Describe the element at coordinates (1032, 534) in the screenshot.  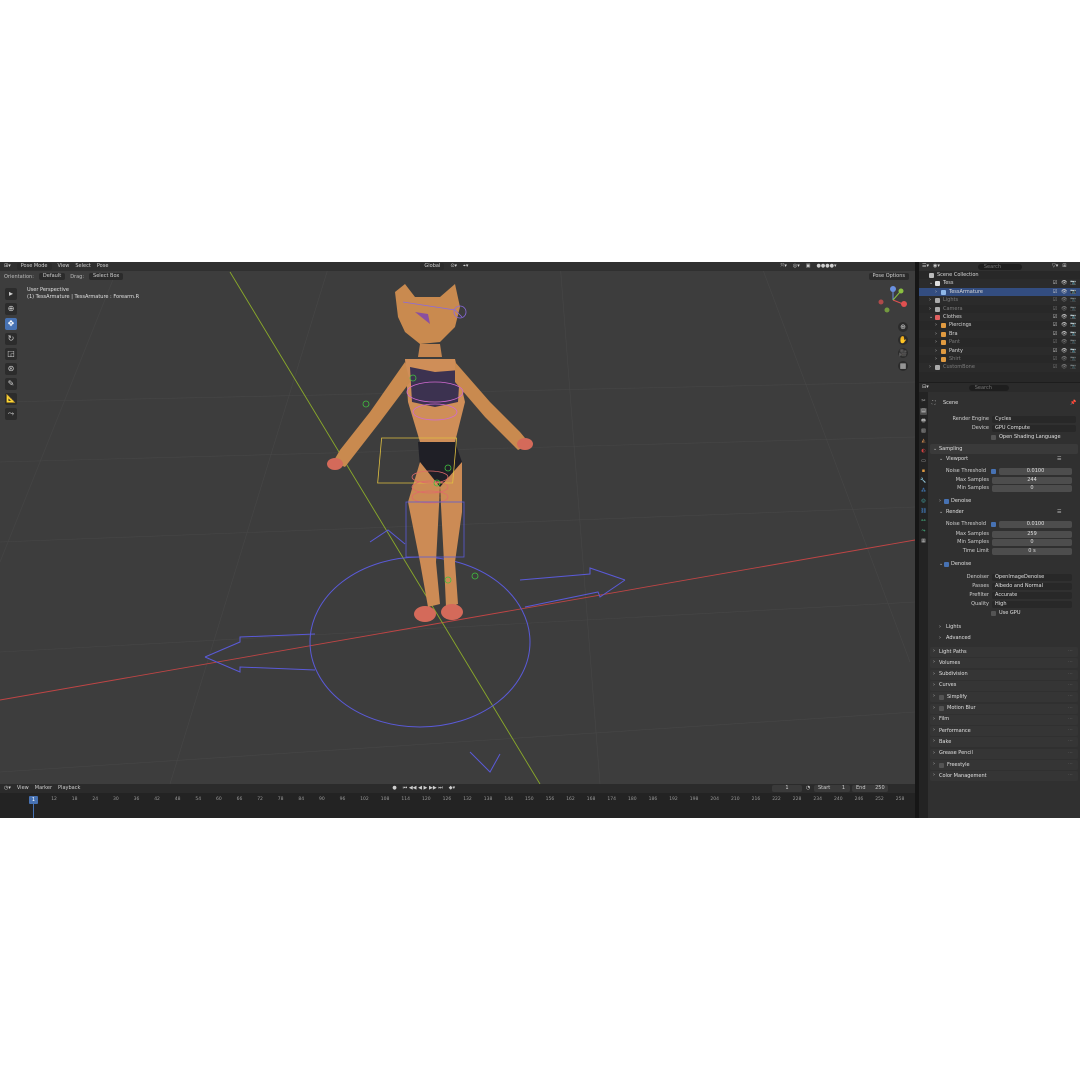
I see `r-max-field: 259` at that location.